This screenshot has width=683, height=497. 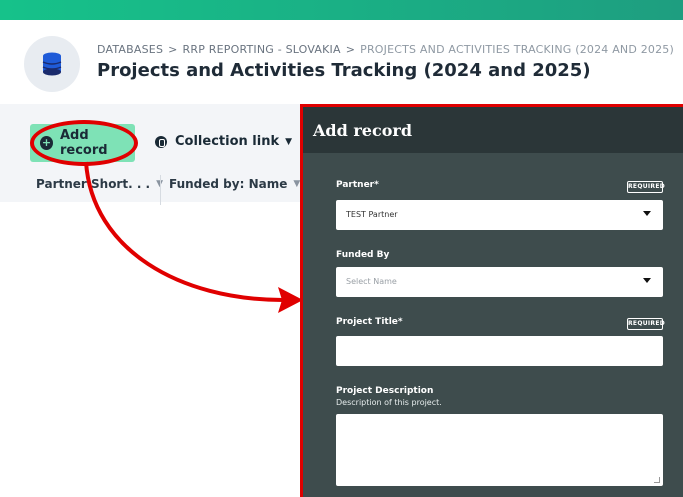 What do you see at coordinates (160, 190) in the screenshot?
I see `column-divider` at bounding box center [160, 190].